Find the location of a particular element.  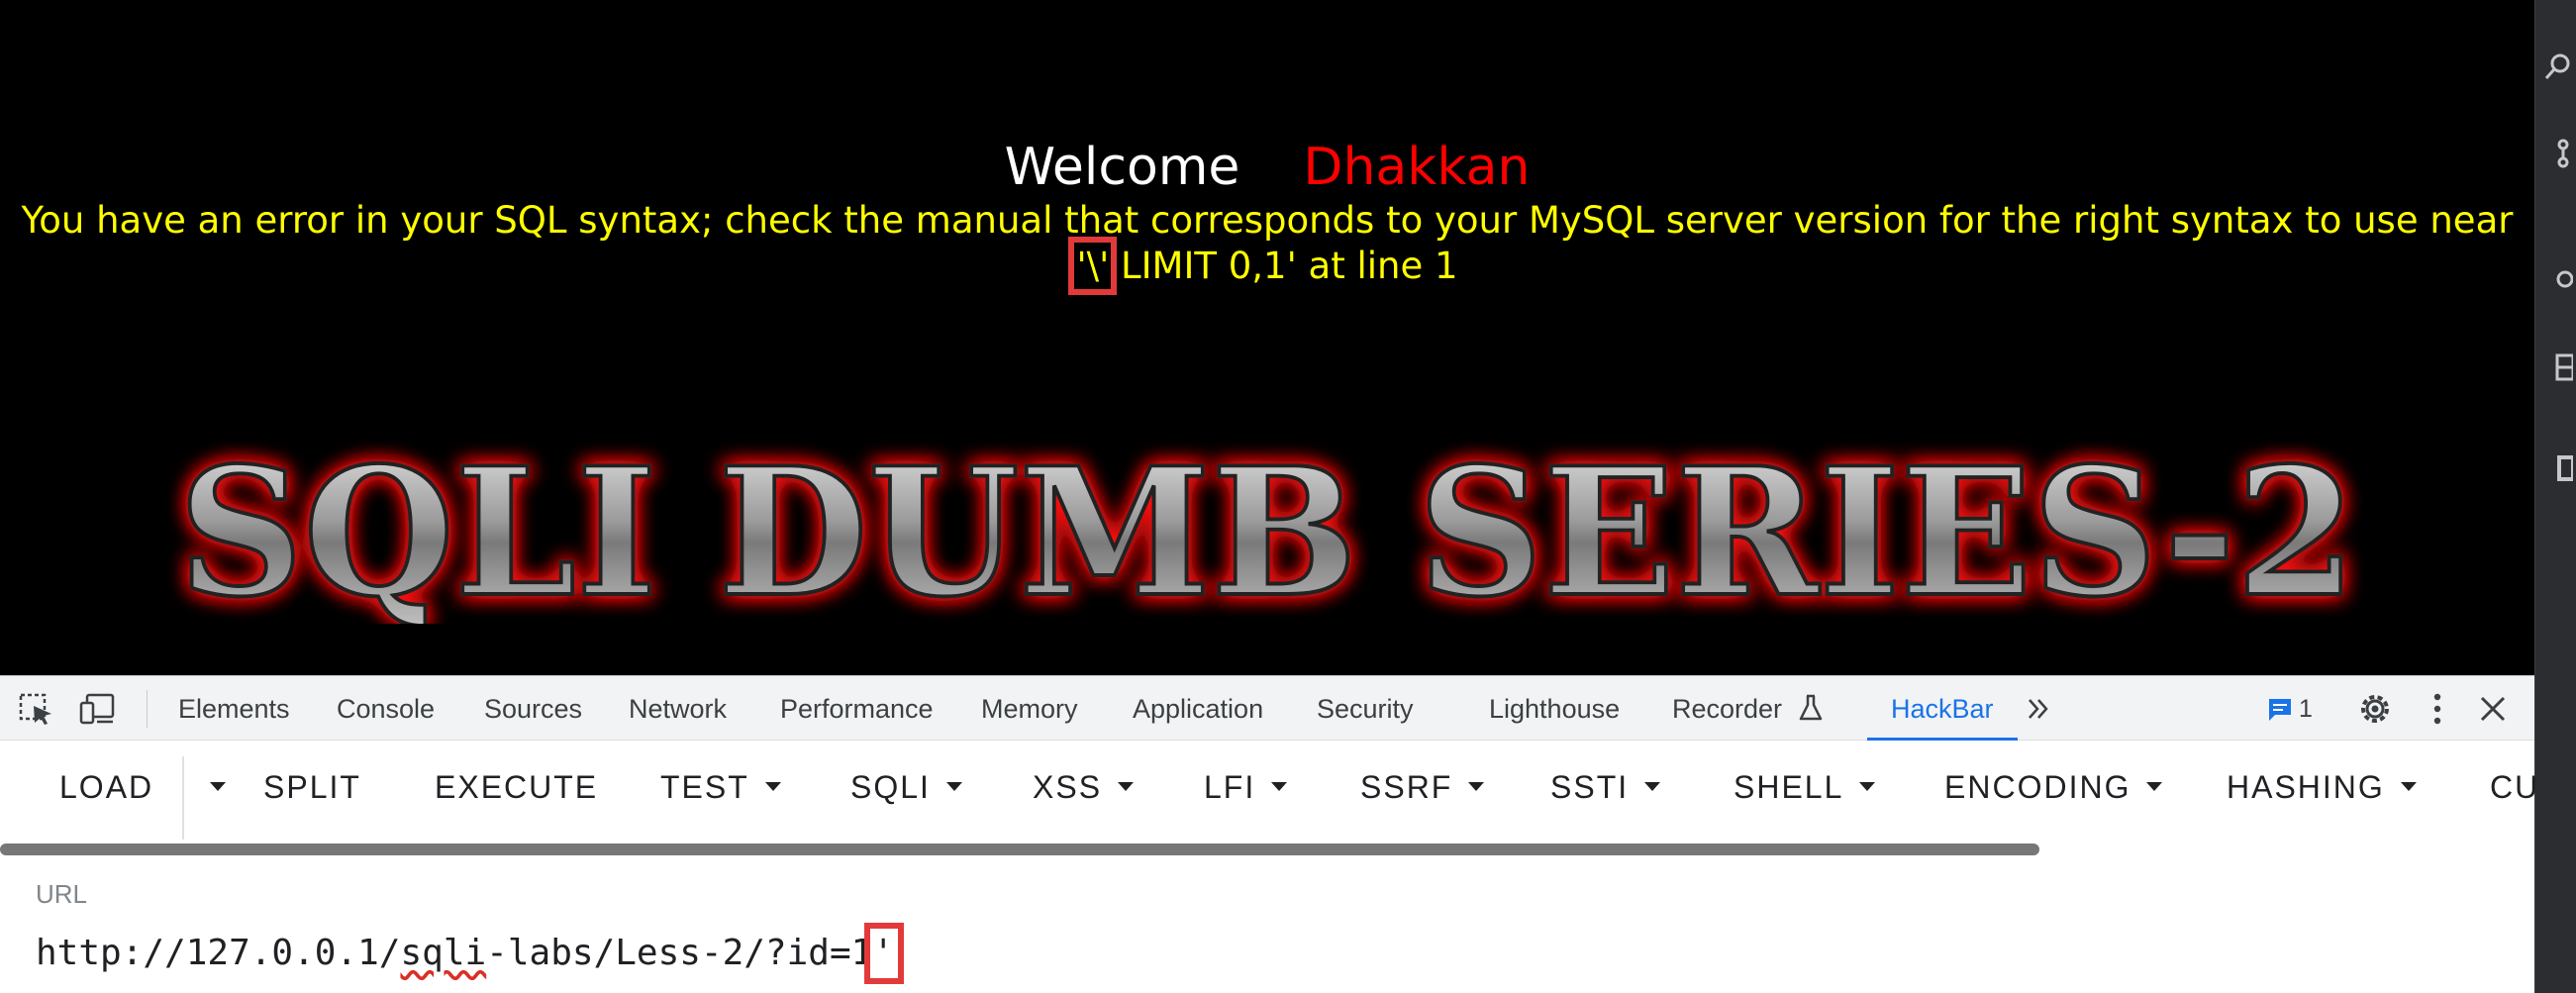

test-menu-button: TEST is located at coordinates (721, 787).